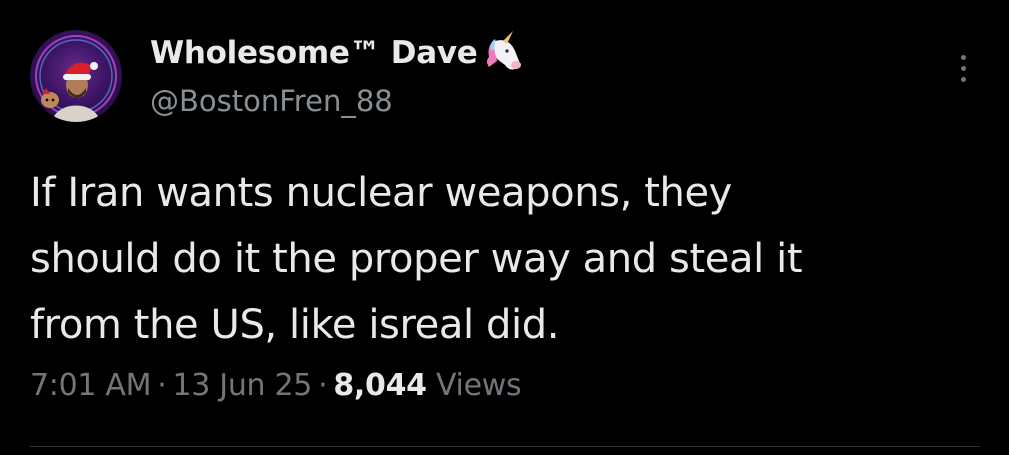 This screenshot has height=455, width=1009. What do you see at coordinates (242, 385) in the screenshot?
I see `tweet-date: 13 Jun 25` at bounding box center [242, 385].